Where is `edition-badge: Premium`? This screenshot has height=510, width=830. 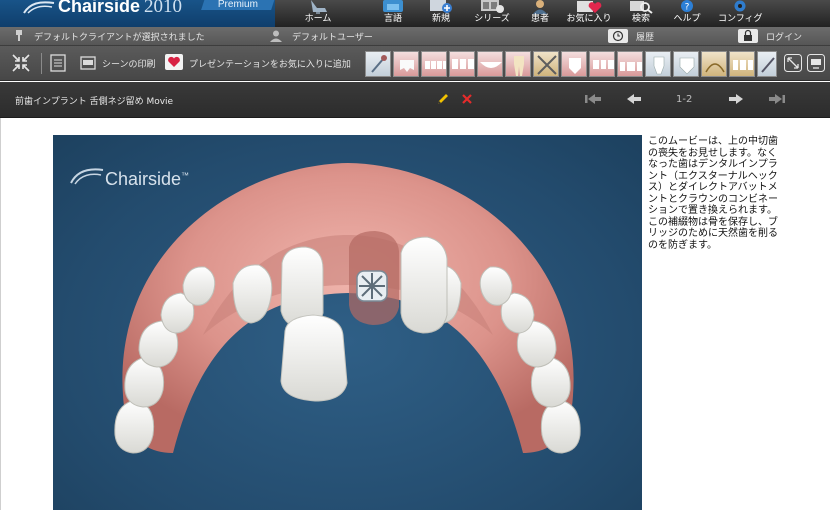 edition-badge: Premium is located at coordinates (240, 5).